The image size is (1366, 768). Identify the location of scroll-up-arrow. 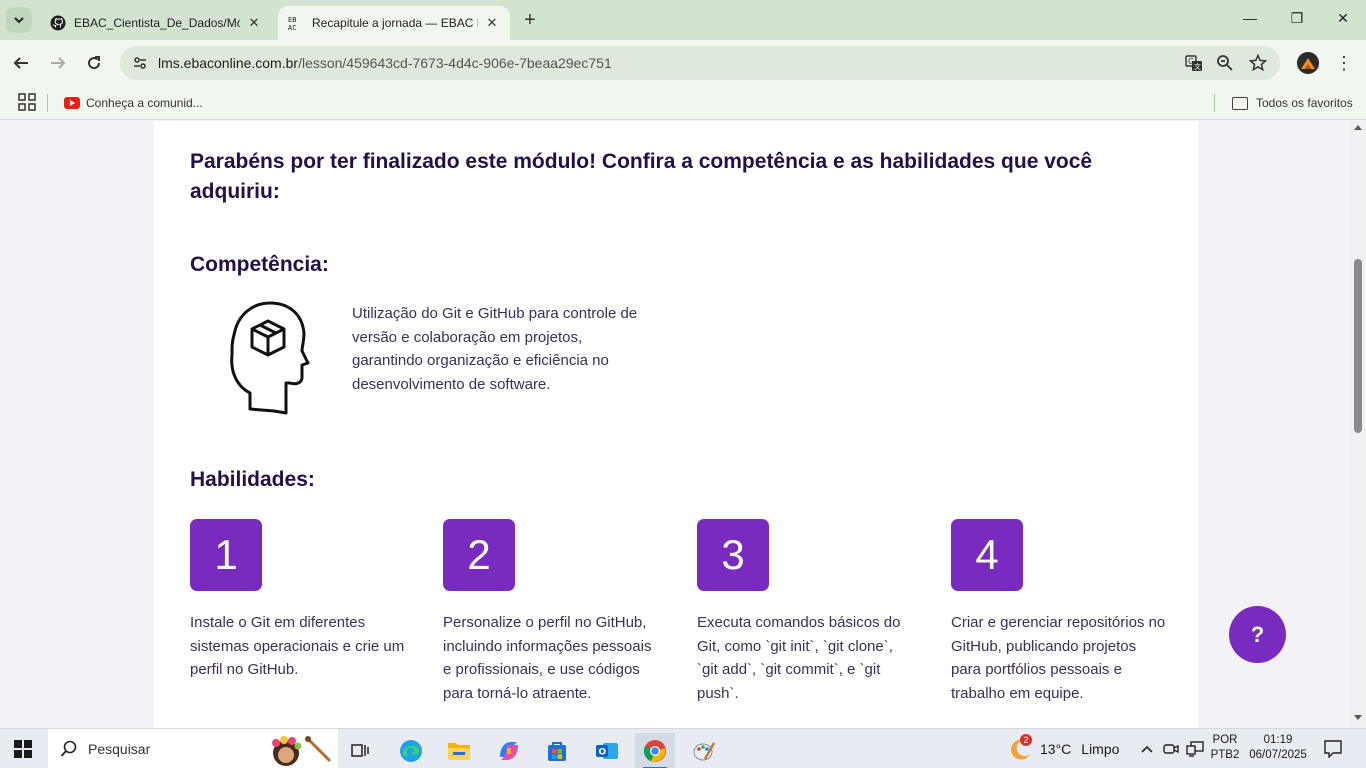
(1358, 127).